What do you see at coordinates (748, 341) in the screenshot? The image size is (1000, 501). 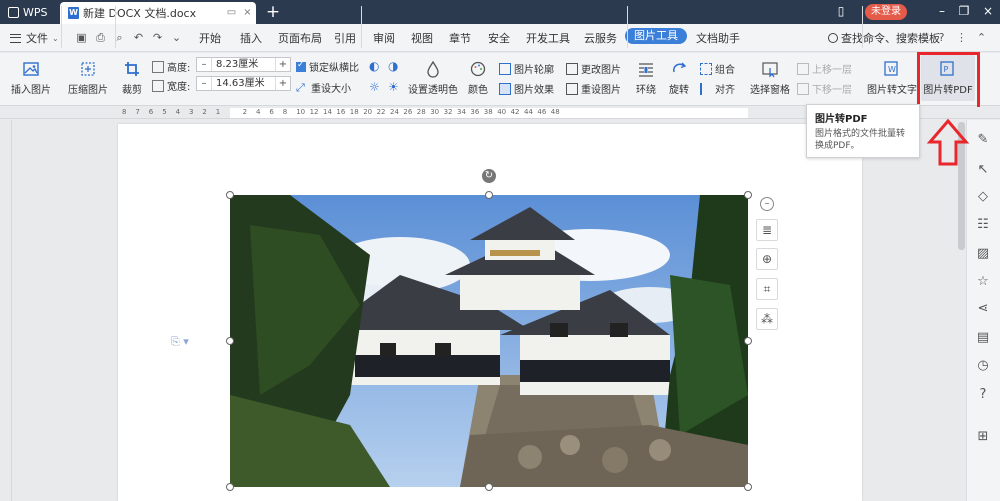 I see `resize-handle-right` at bounding box center [748, 341].